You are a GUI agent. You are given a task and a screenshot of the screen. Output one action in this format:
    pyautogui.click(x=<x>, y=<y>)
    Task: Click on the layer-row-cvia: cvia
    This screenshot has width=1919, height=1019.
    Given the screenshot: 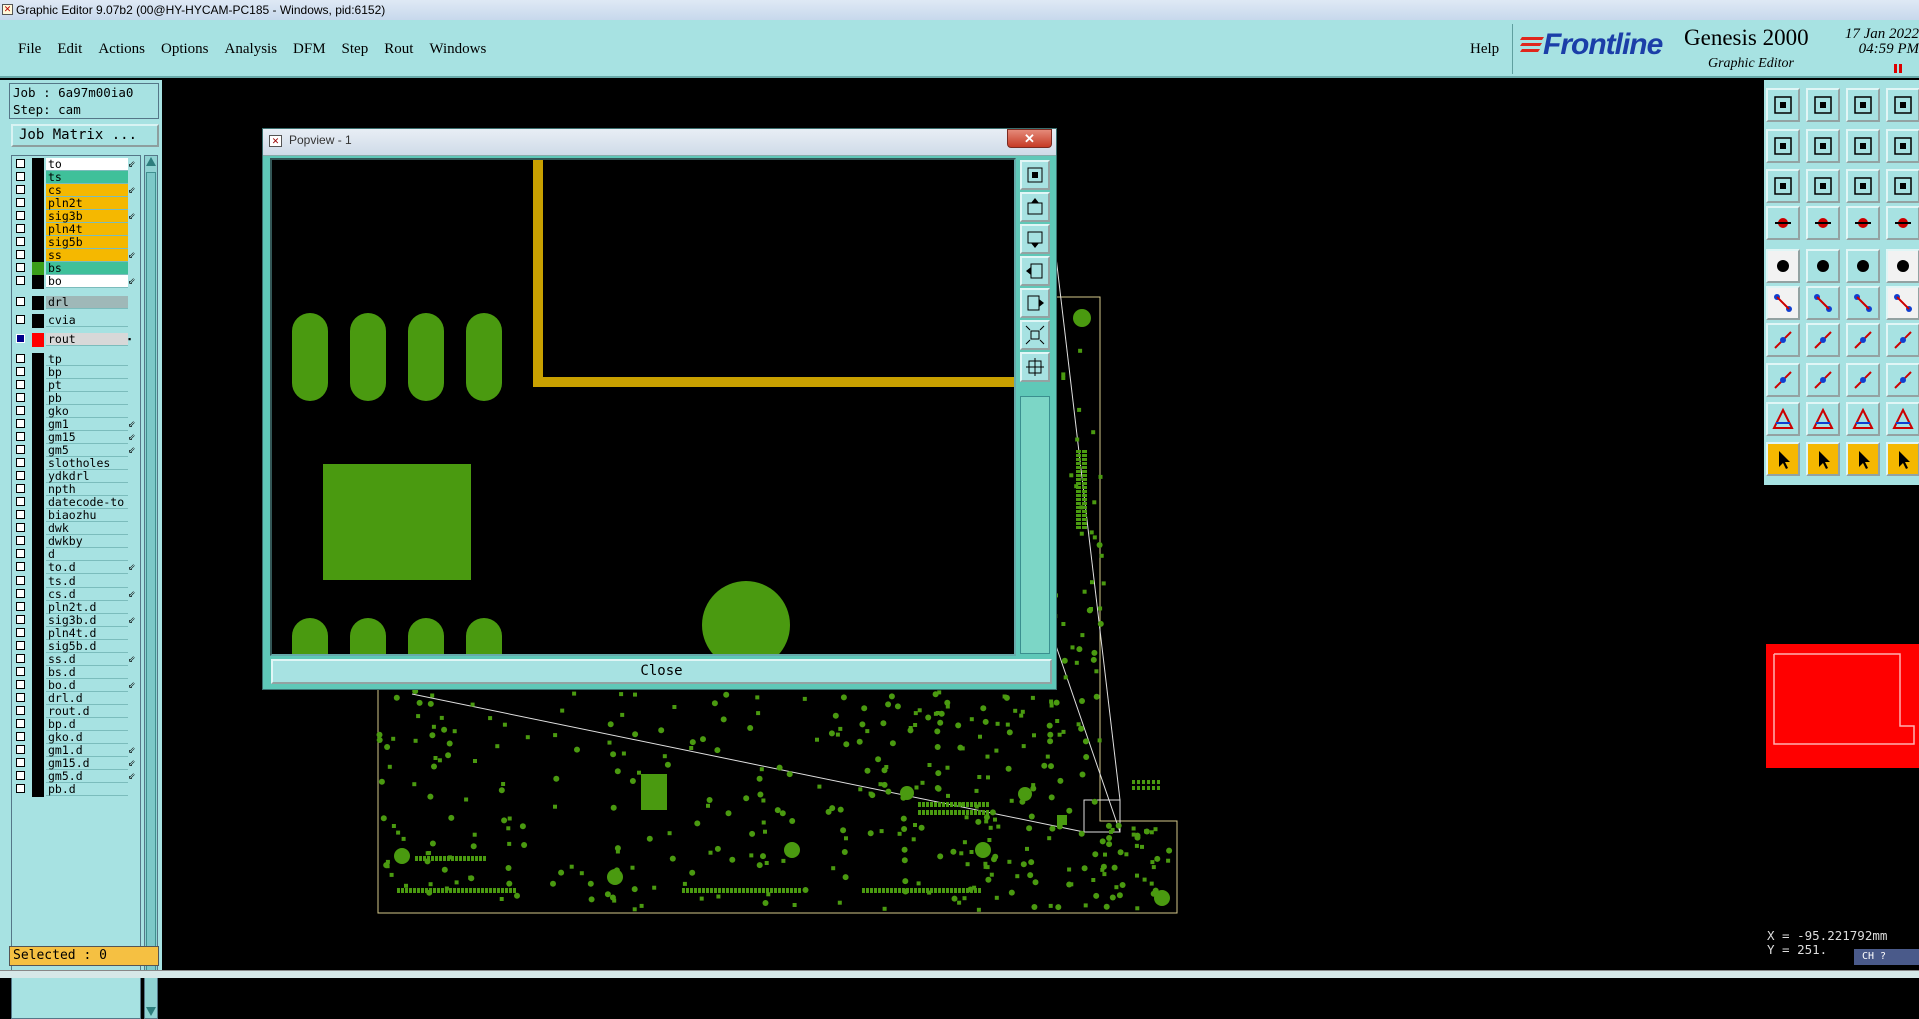 What is the action you would take?
    pyautogui.click(x=77, y=320)
    